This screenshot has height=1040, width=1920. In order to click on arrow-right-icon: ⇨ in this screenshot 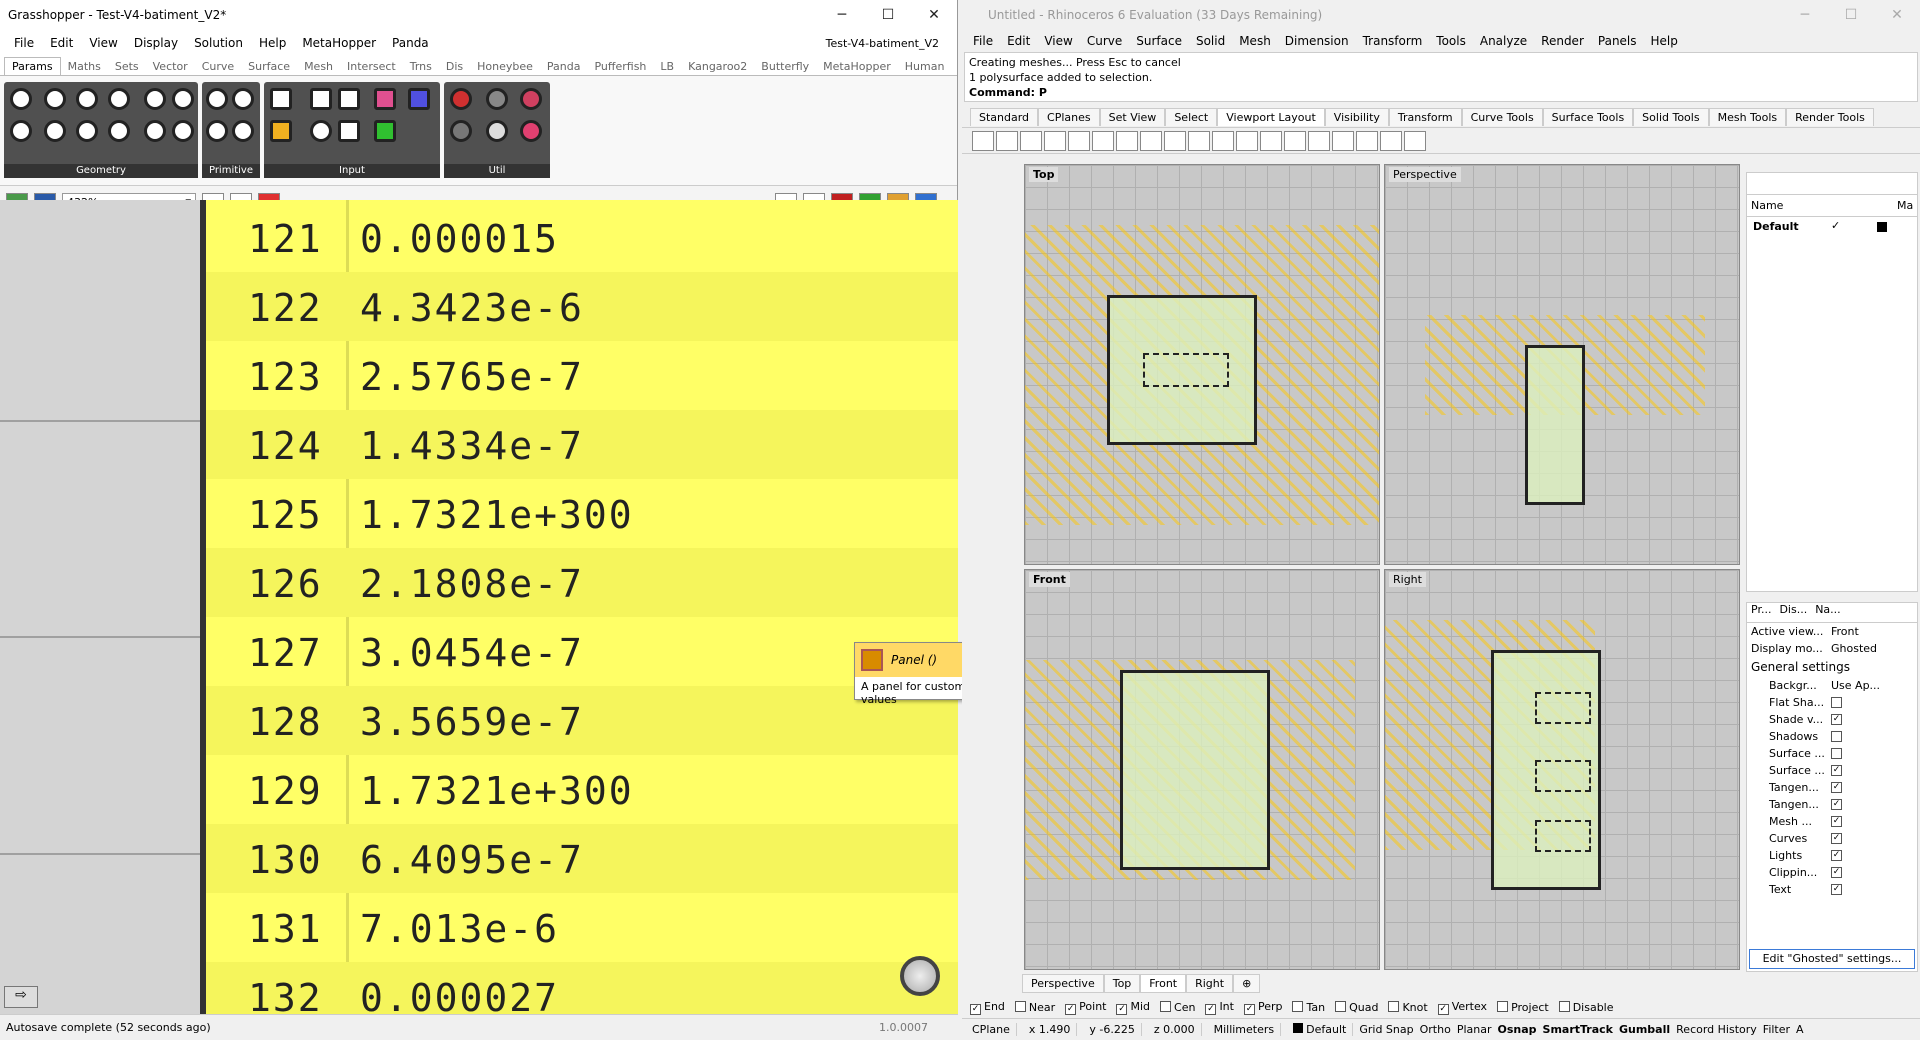, I will do `click(21, 997)`.